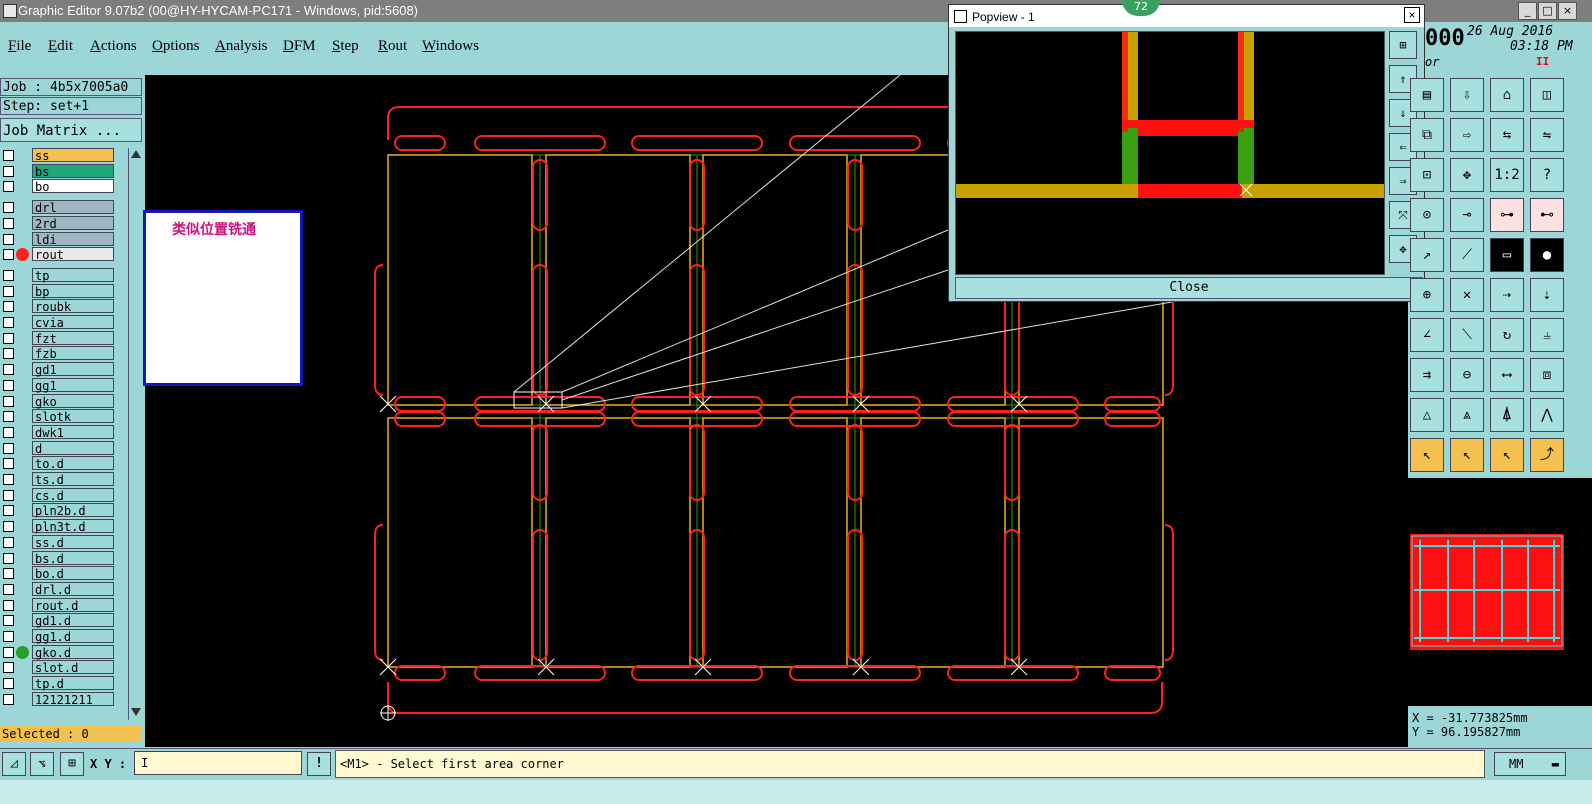 This screenshot has width=1592, height=804. Describe the element at coordinates (241, 46) in the screenshot. I see `menu-analysis: Analysis` at that location.